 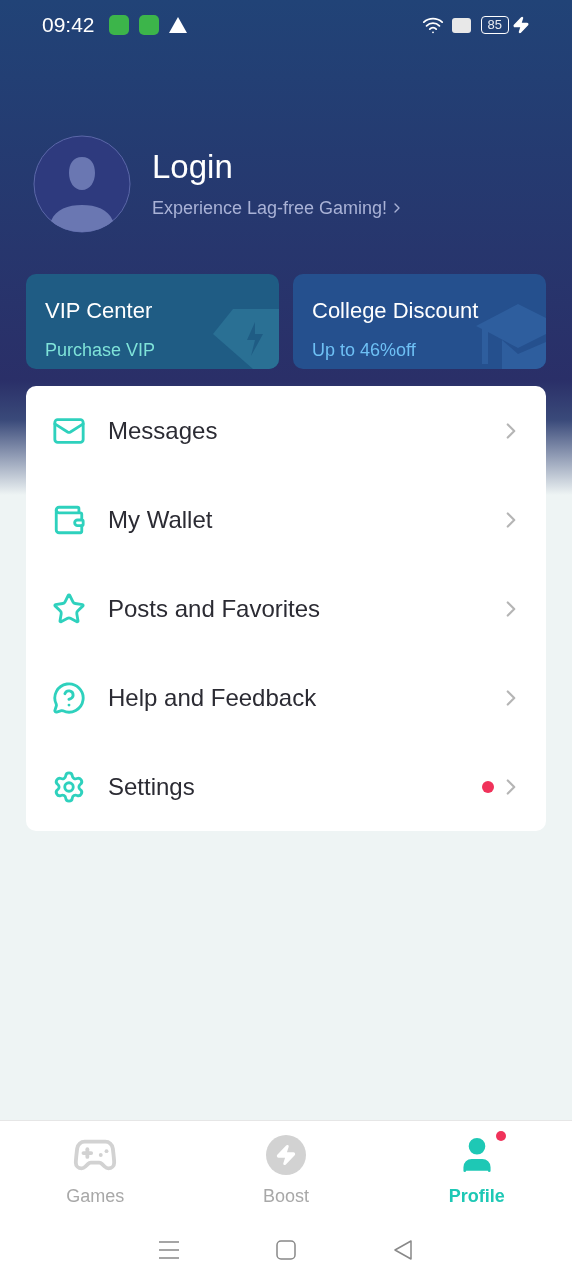 I want to click on back-icon, so click(x=403, y=1250).